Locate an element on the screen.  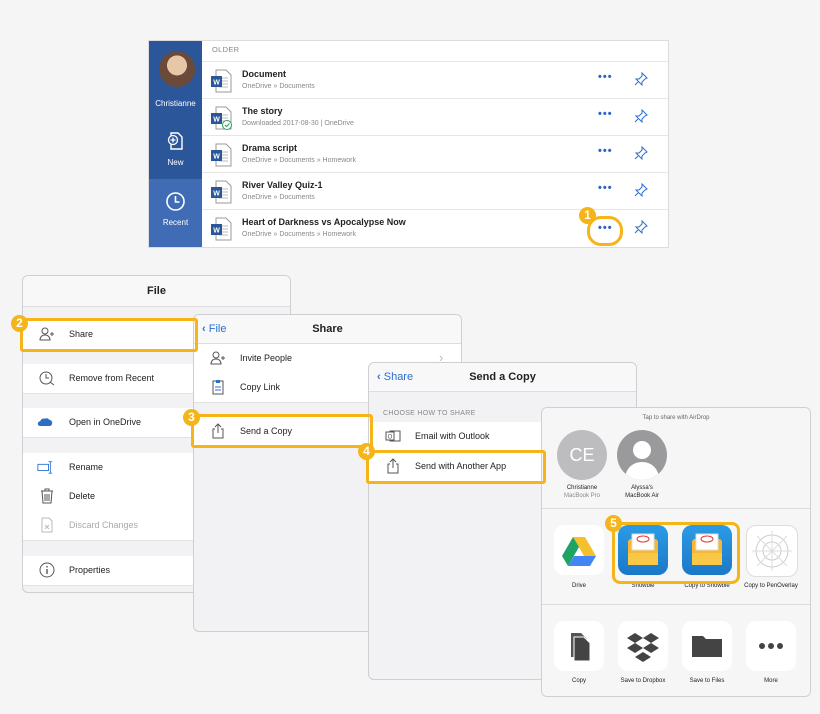
outlook-icon: O is located at coordinates (393, 436).